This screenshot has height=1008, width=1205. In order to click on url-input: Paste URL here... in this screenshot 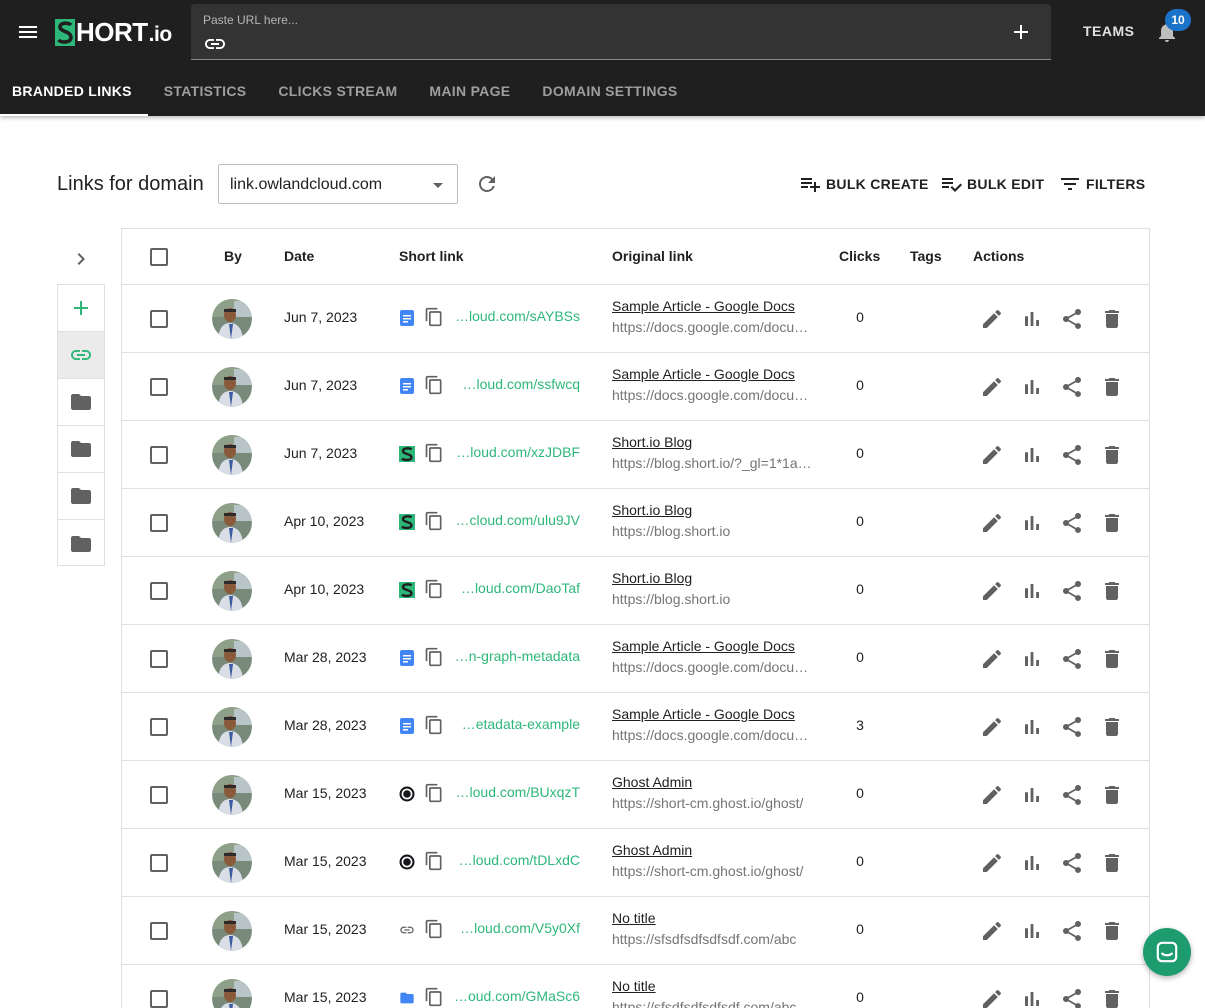, I will do `click(621, 32)`.